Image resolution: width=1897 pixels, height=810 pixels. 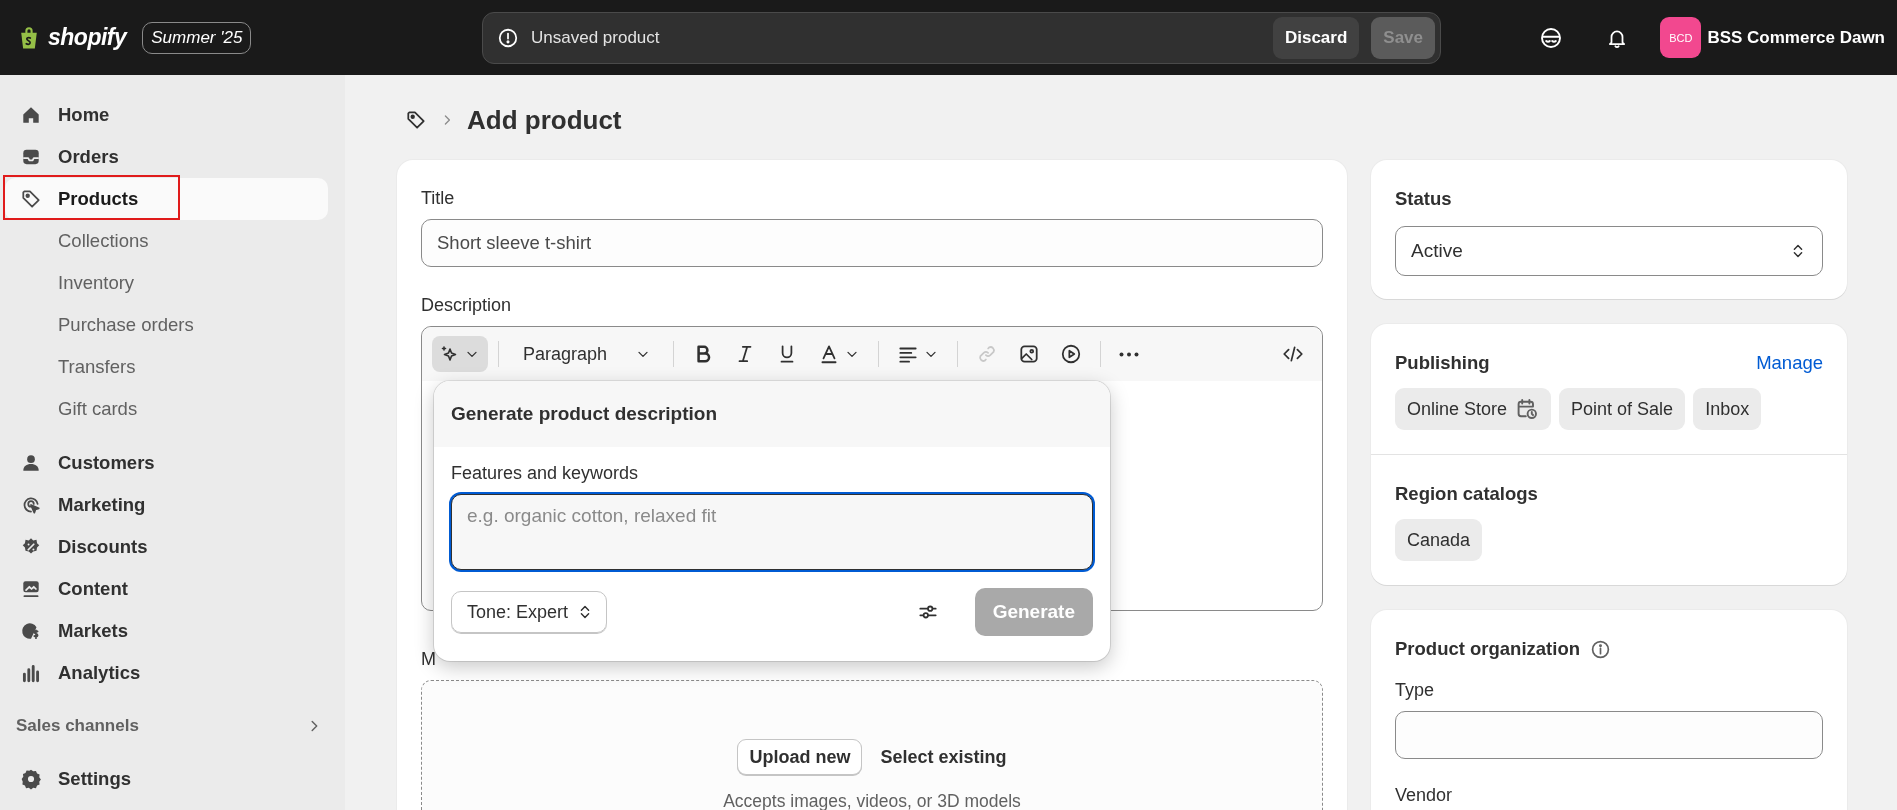 What do you see at coordinates (545, 473) in the screenshot?
I see `field-label: Features and keywords` at bounding box center [545, 473].